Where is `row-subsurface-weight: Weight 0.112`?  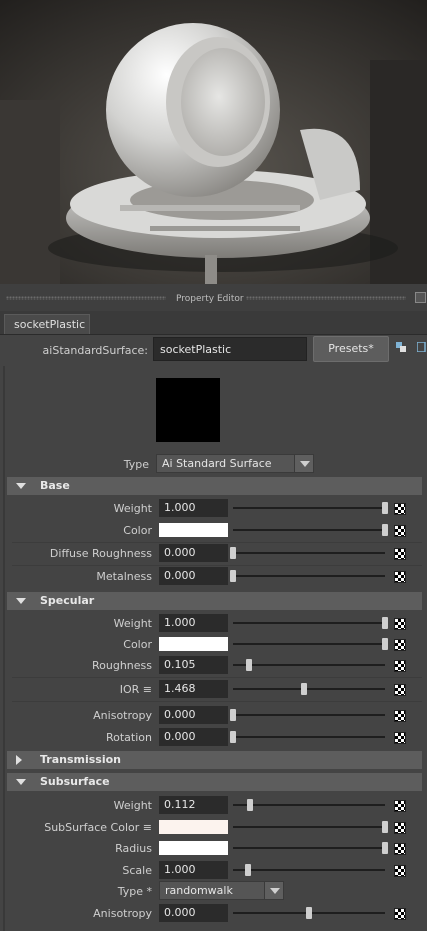
row-subsurface-weight: Weight 0.112 is located at coordinates (213, 805).